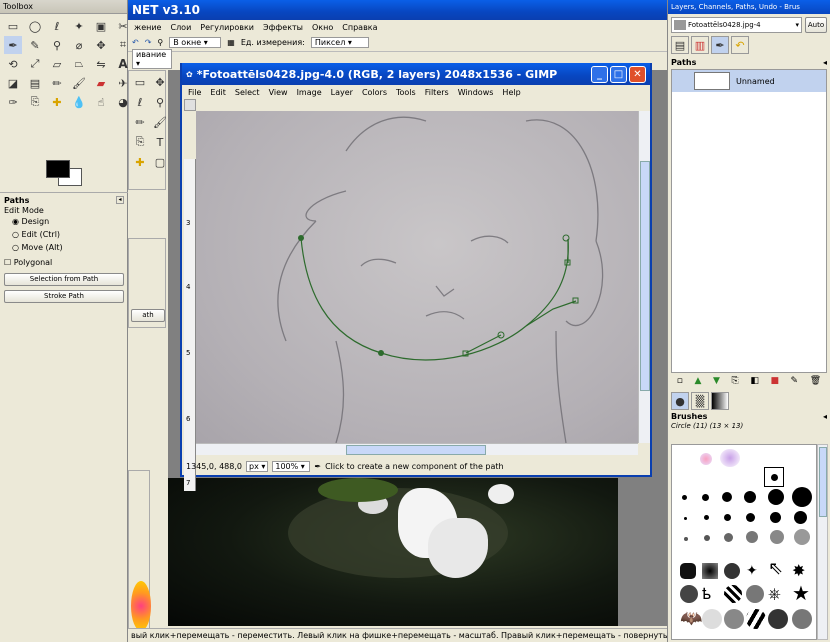 The width and height of the screenshot is (830, 642). Describe the element at coordinates (227, 27) in the screenshot. I see `pn-menu-adjust: Регулировки` at that location.